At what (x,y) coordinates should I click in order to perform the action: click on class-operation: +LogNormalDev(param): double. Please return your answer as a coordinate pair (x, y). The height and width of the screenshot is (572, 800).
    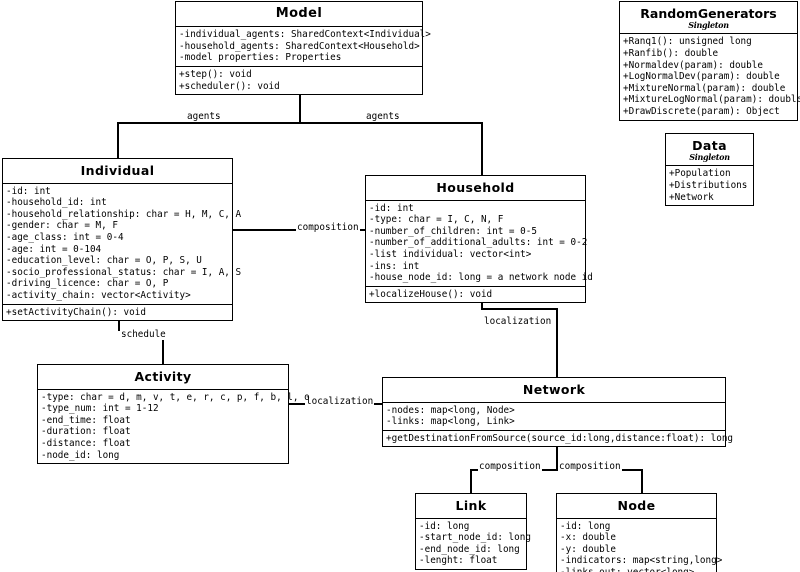
    Looking at the image, I should click on (701, 77).